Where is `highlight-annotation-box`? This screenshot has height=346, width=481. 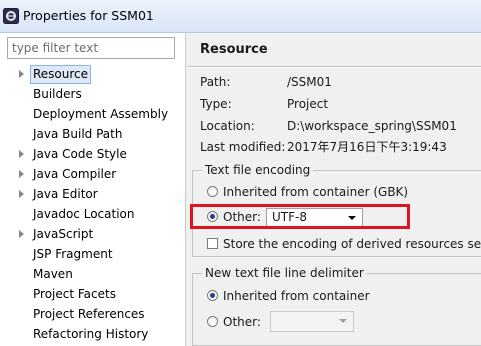
highlight-annotation-box is located at coordinates (300, 216).